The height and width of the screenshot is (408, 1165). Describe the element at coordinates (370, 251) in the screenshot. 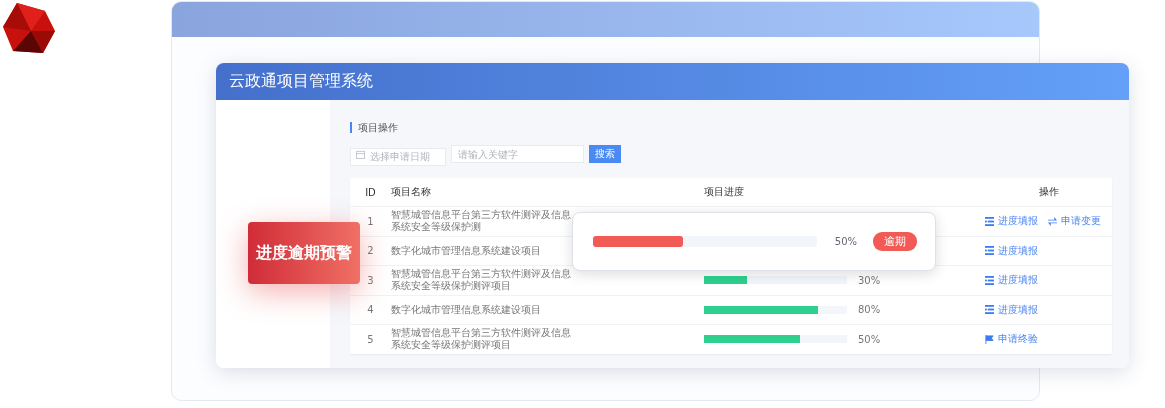

I see `table-cell-text: 2` at that location.